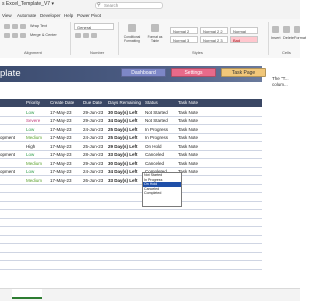  Describe the element at coordinates (23, 26) in the screenshot. I see `align-bottom-icon` at that location.